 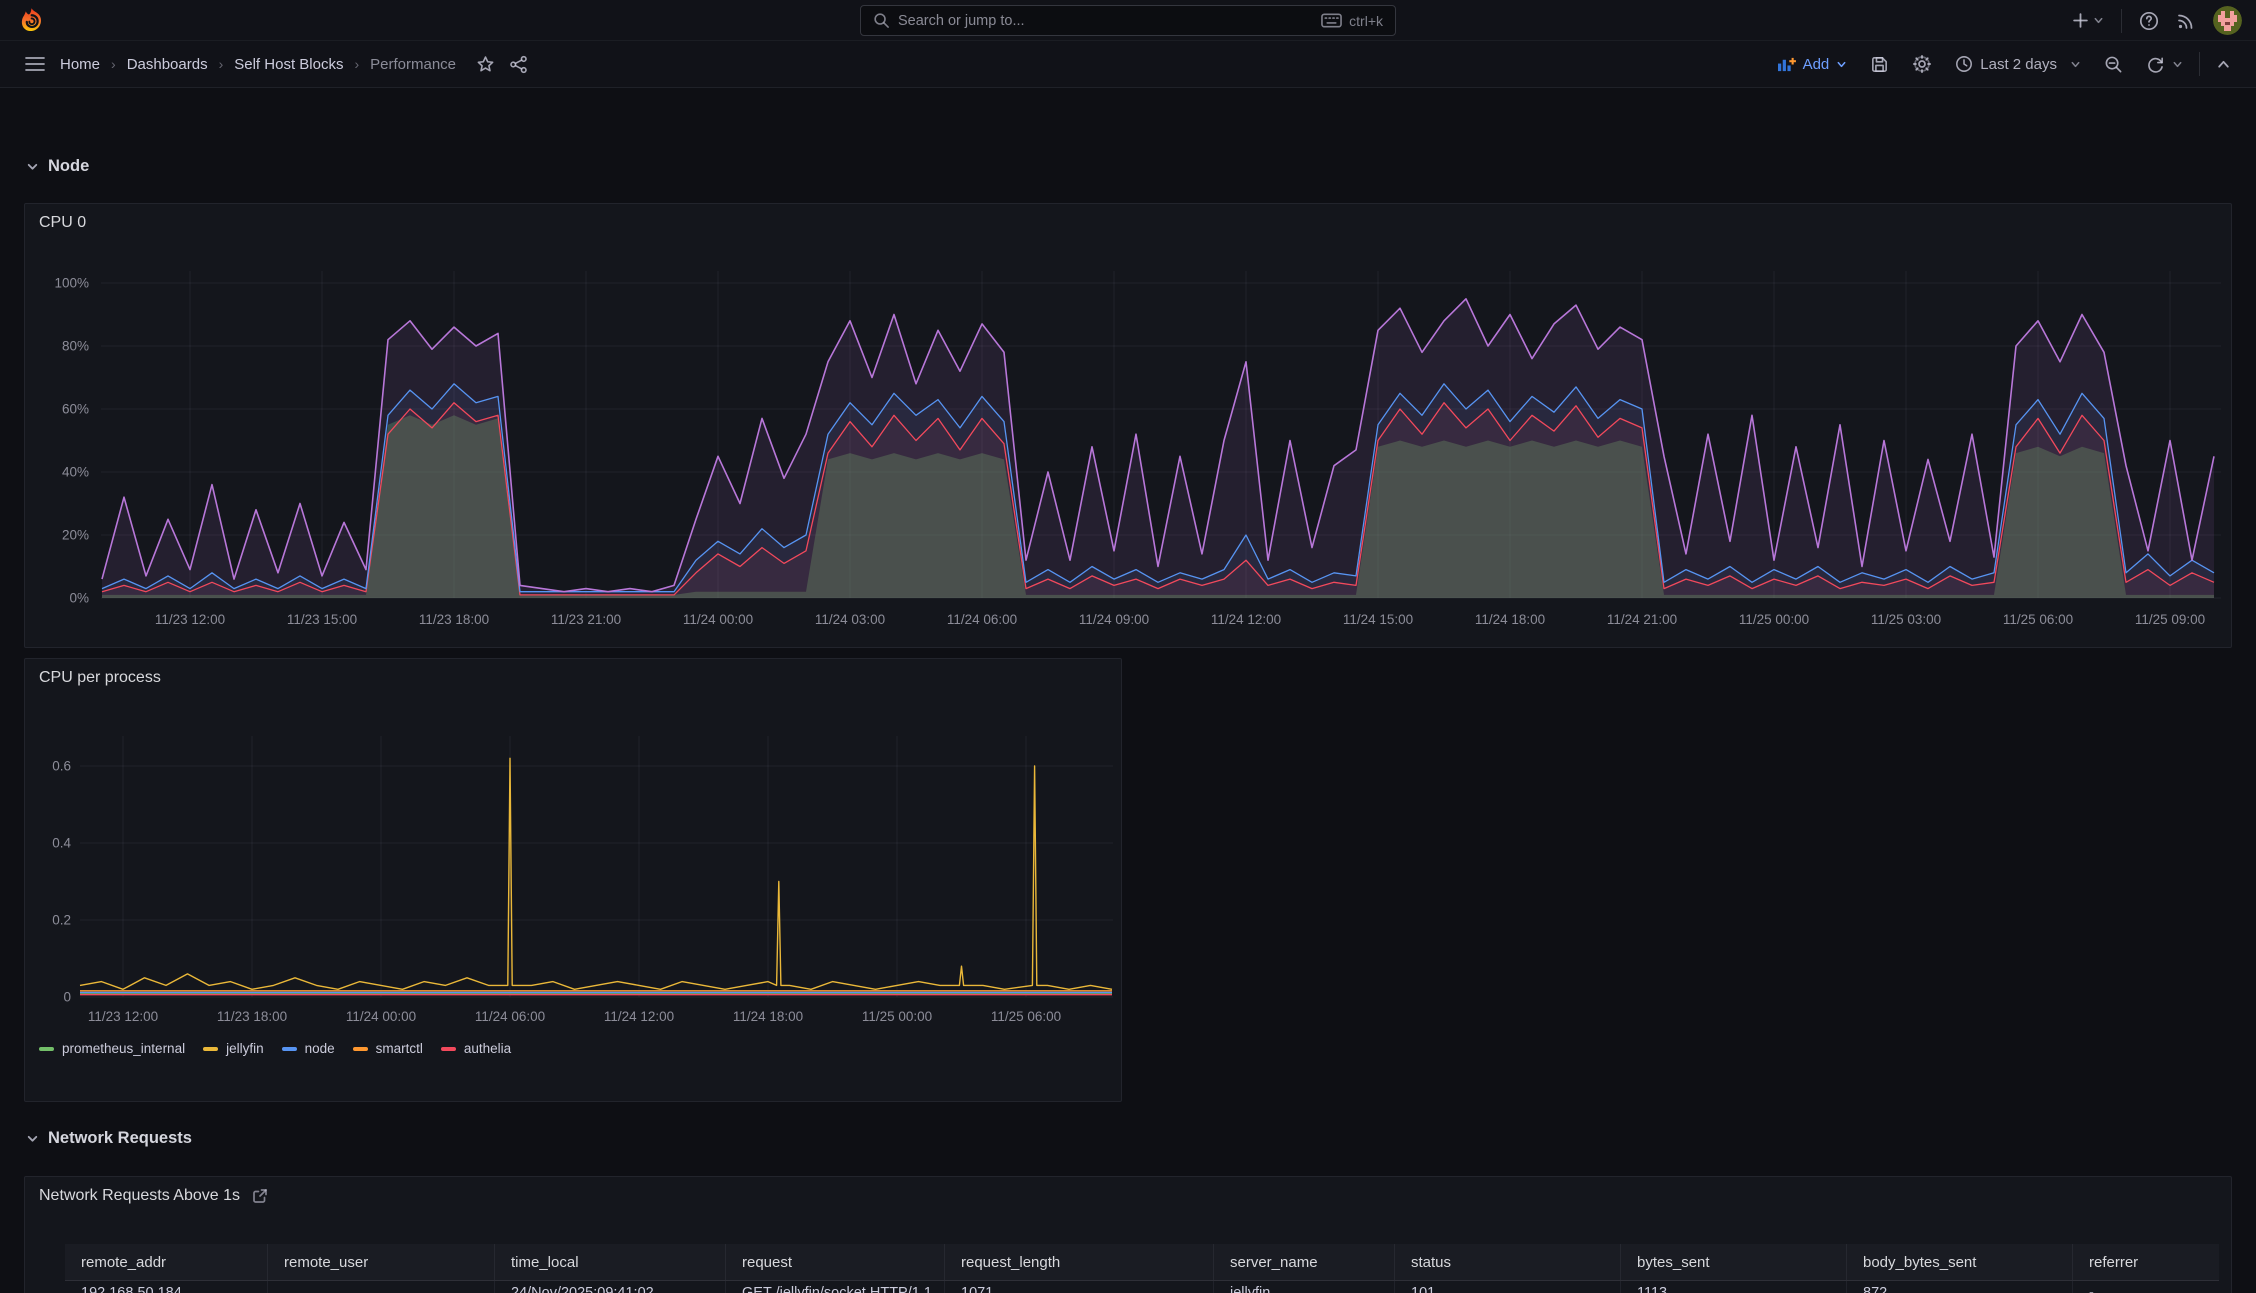 I want to click on external-link-icon, so click(x=260, y=1196).